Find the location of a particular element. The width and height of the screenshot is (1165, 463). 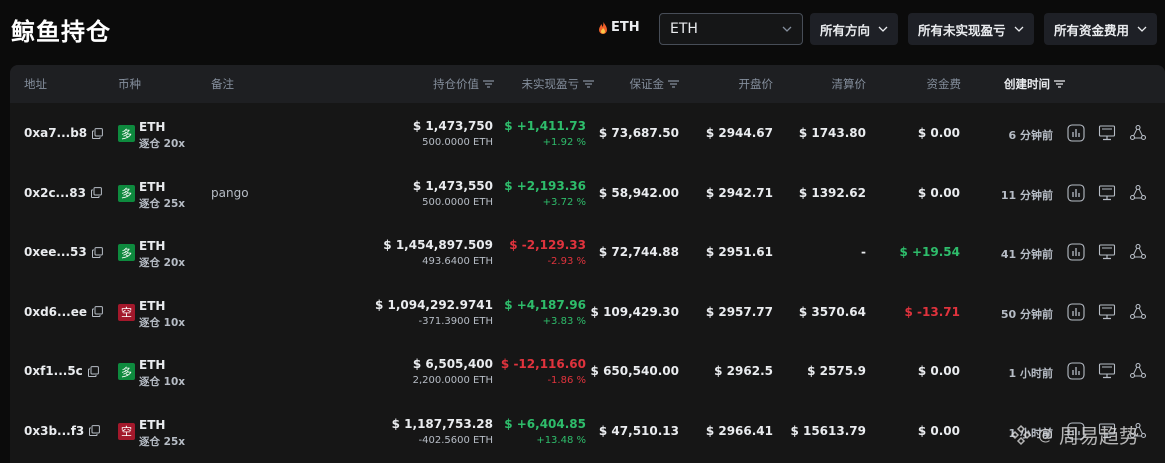

position-size: -402.5600 ETH is located at coordinates (455, 440).